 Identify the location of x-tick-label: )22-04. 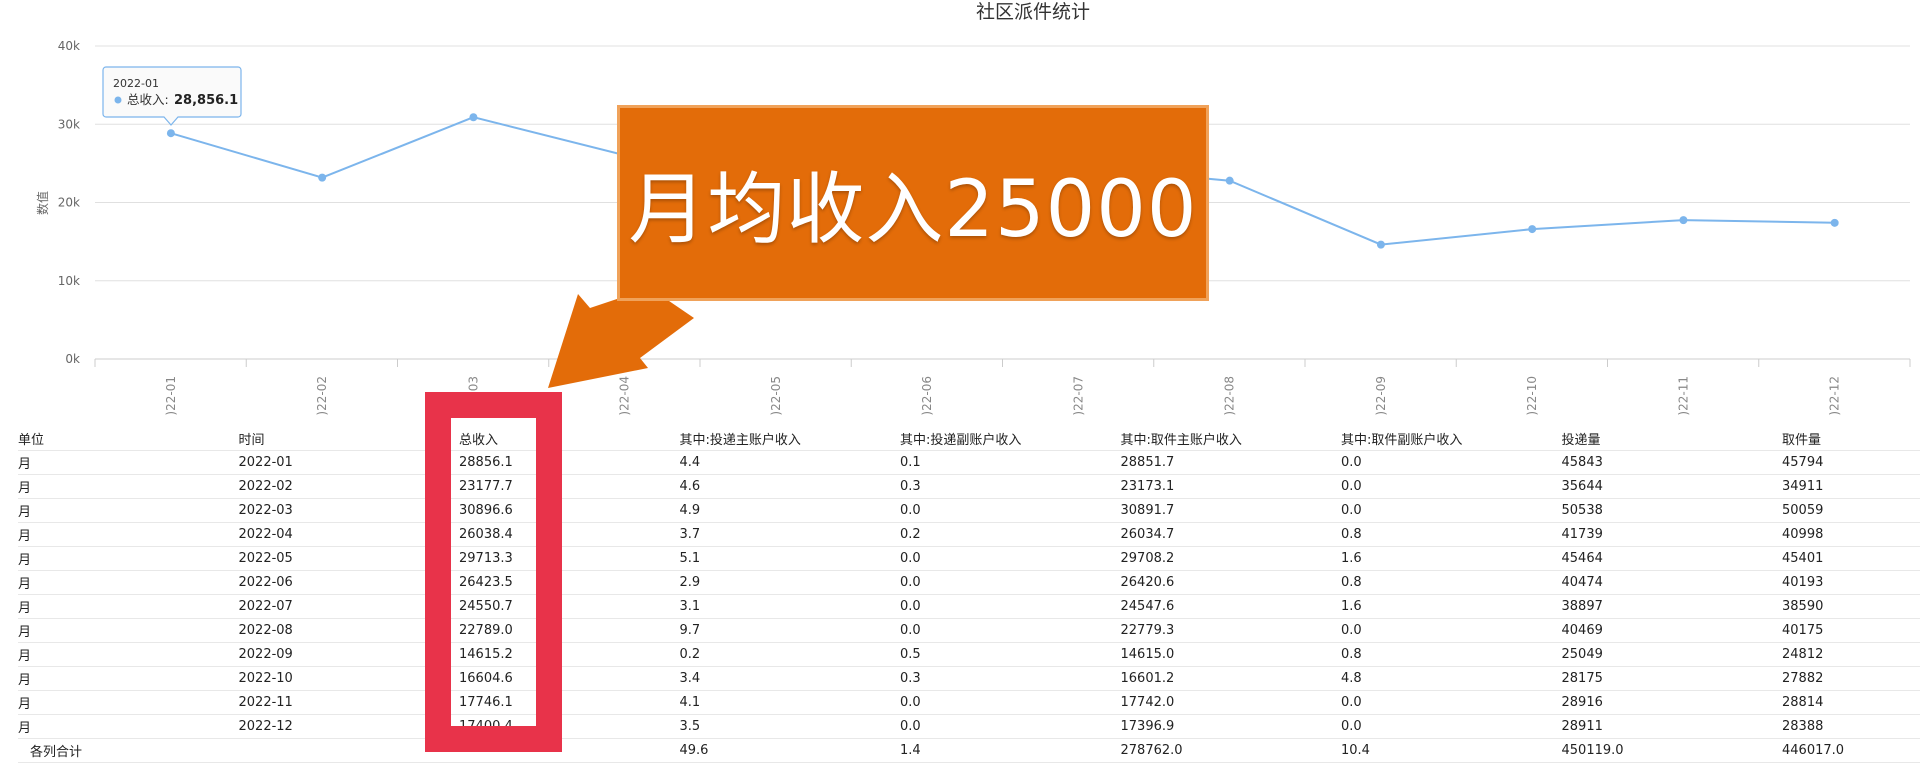
(625, 396).